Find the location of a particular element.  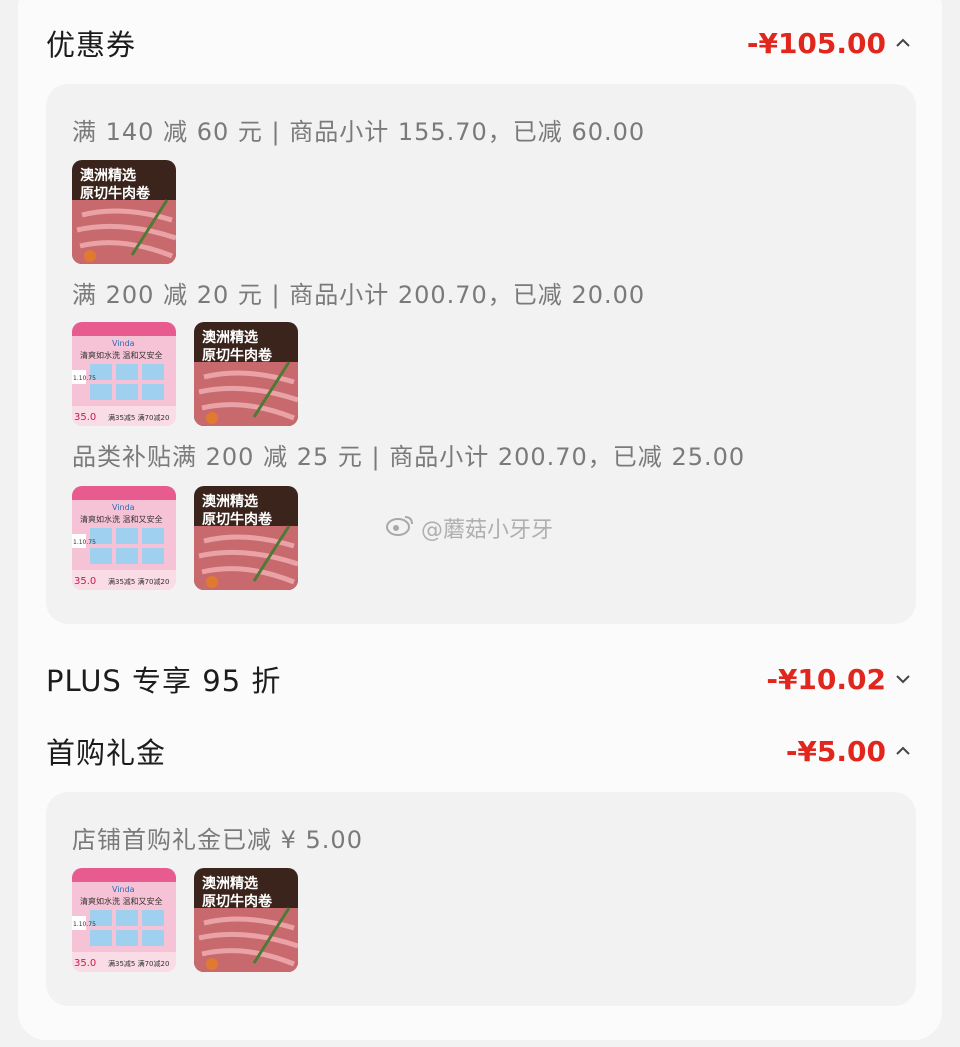

coupon-title: 优惠券 is located at coordinates (91, 45).